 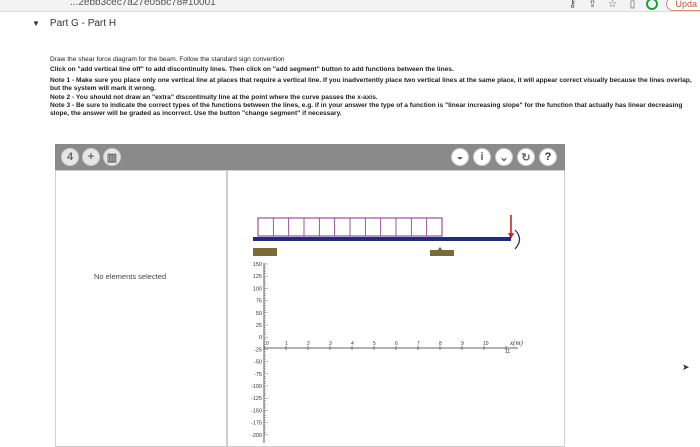 I want to click on star-icon: ☆, so click(x=612, y=5).